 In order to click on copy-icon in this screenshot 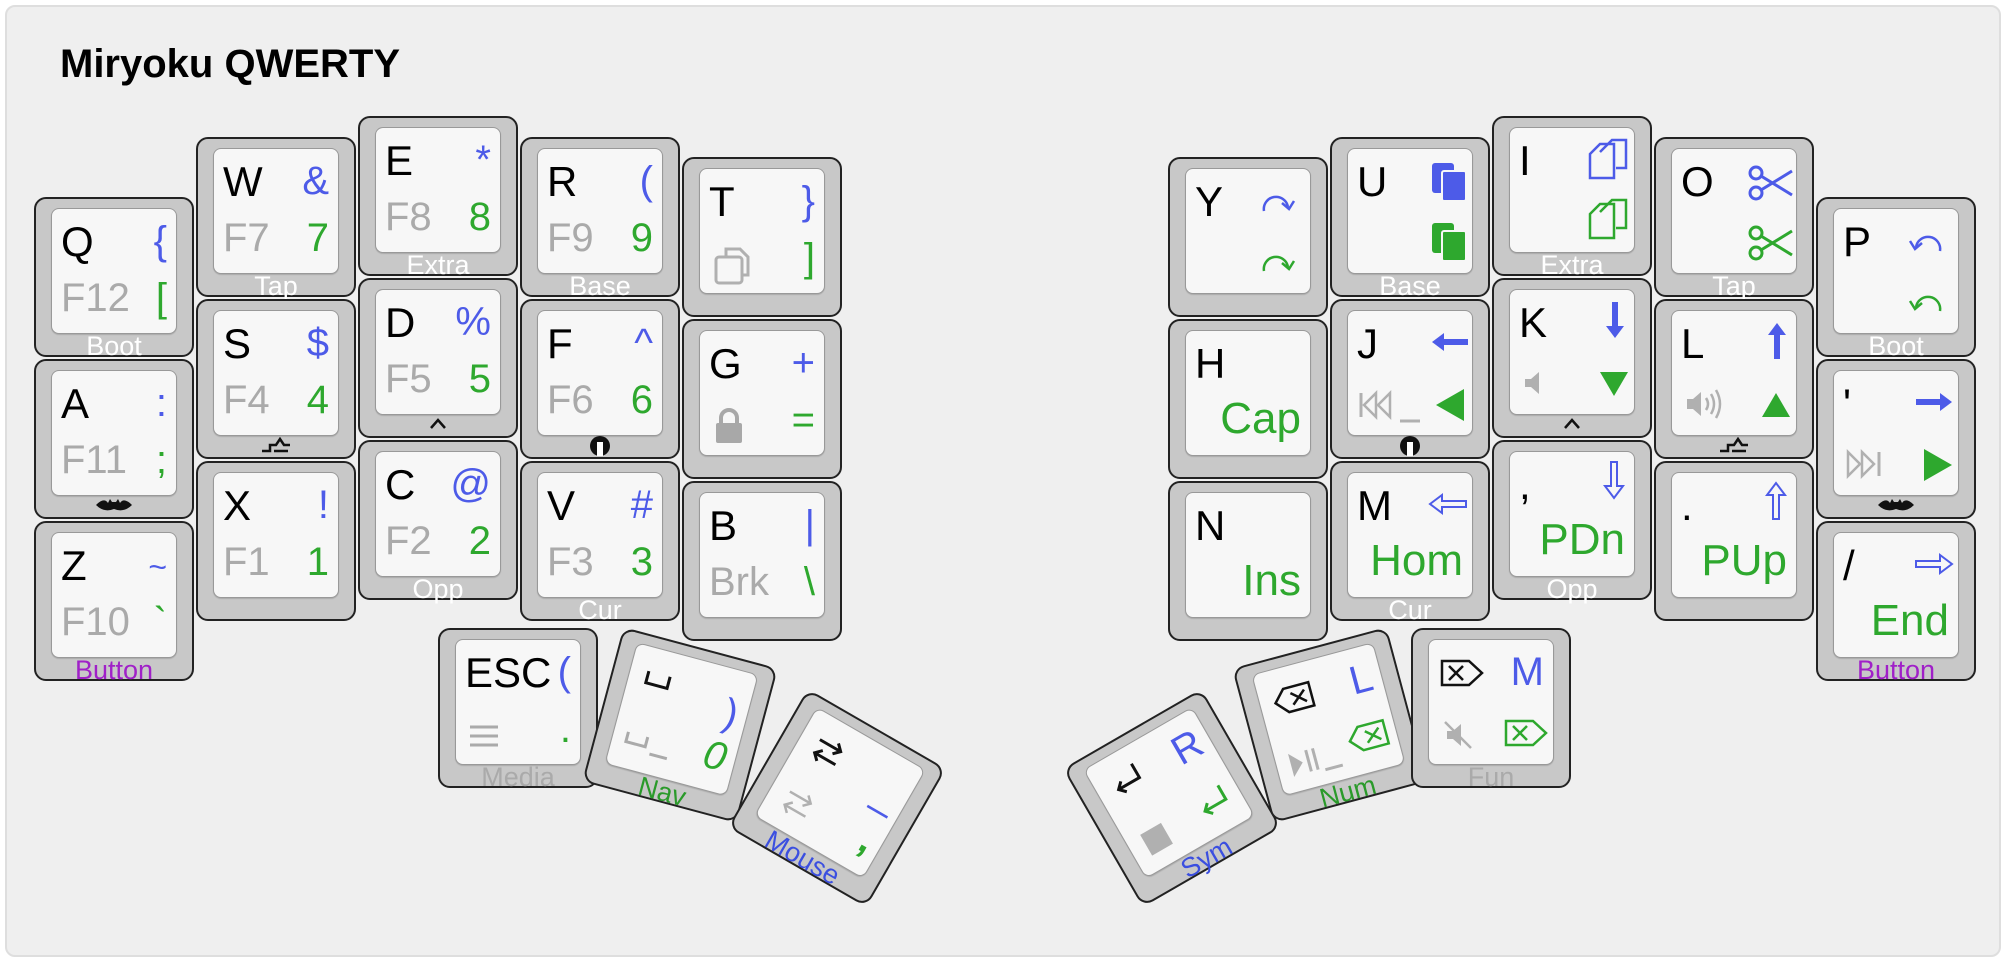, I will do `click(1608, 219)`.